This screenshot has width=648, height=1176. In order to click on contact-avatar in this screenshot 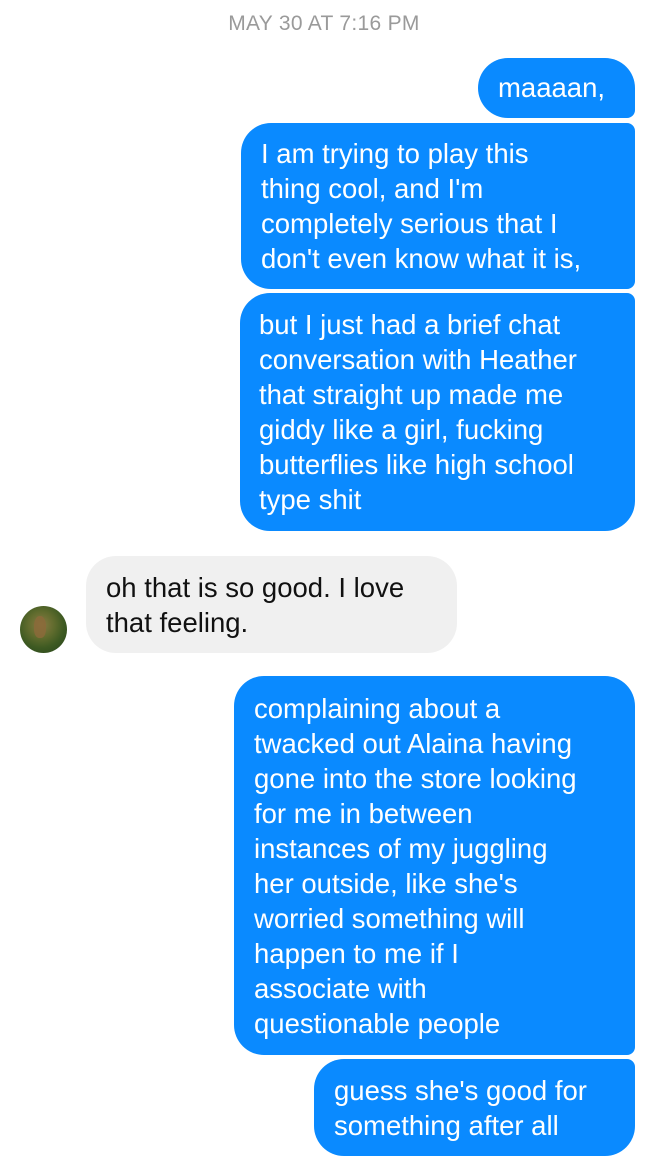, I will do `click(43, 629)`.